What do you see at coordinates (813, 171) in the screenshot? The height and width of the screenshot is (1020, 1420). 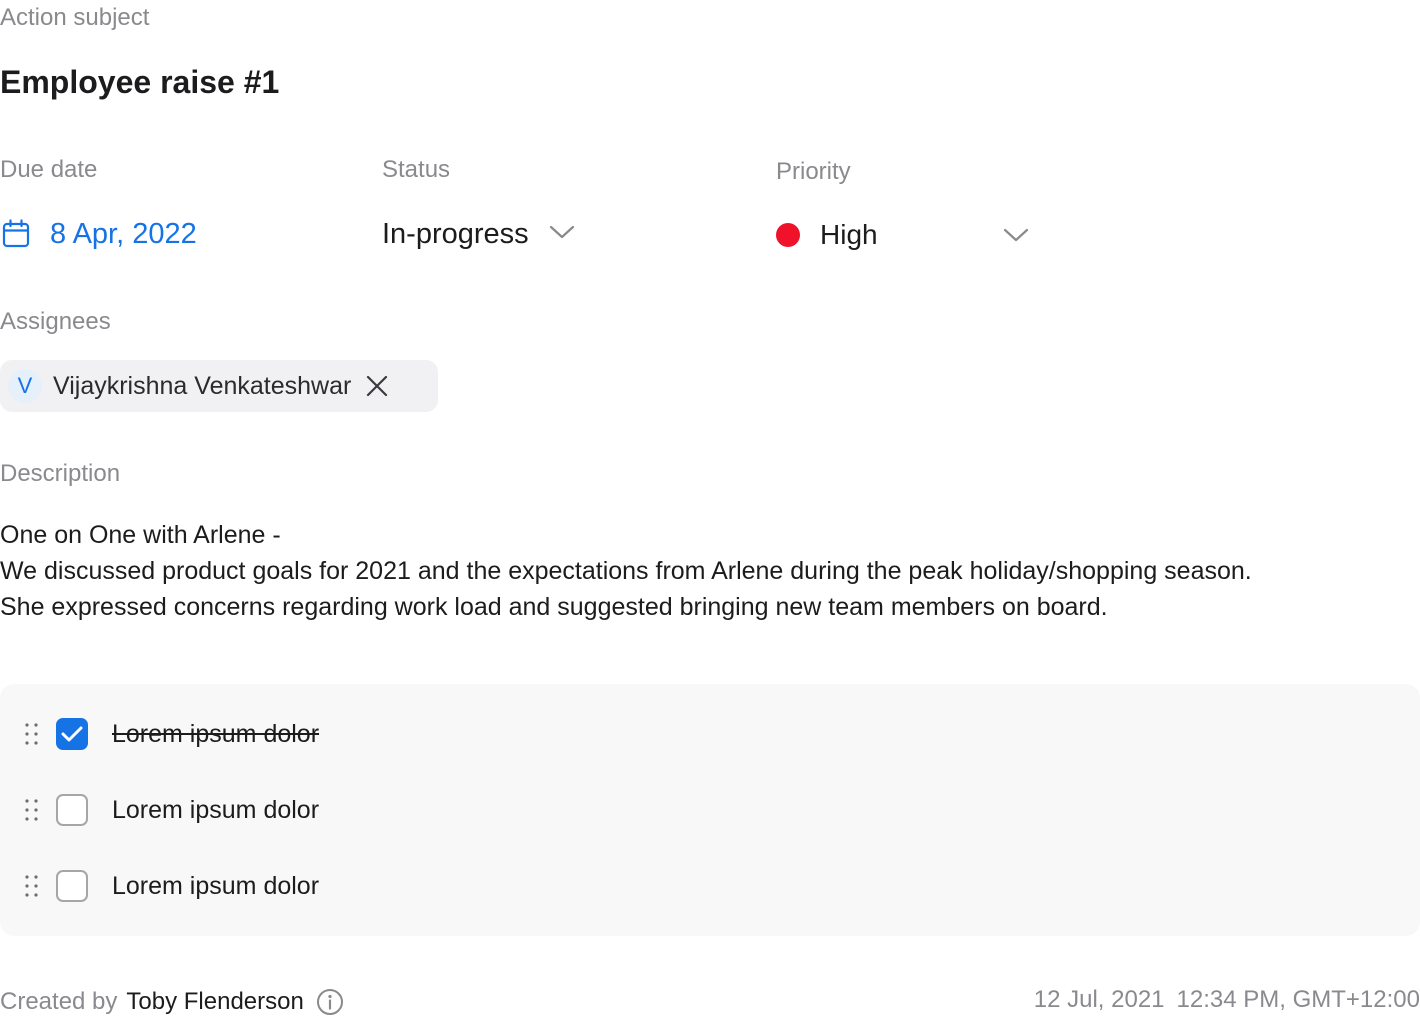 I see `priority-label: Priority` at bounding box center [813, 171].